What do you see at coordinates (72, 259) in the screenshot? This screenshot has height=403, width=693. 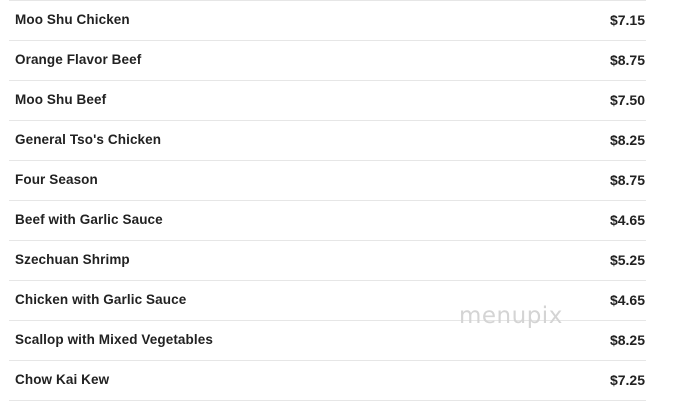 I see `menu-item-name: Szechuan Shrimp` at bounding box center [72, 259].